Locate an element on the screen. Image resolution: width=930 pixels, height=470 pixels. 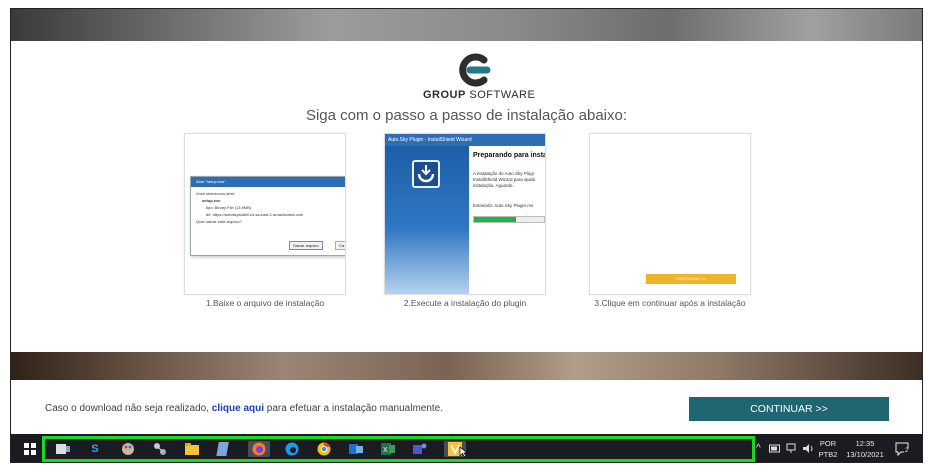
group-logo-icon is located at coordinates (475, 70).